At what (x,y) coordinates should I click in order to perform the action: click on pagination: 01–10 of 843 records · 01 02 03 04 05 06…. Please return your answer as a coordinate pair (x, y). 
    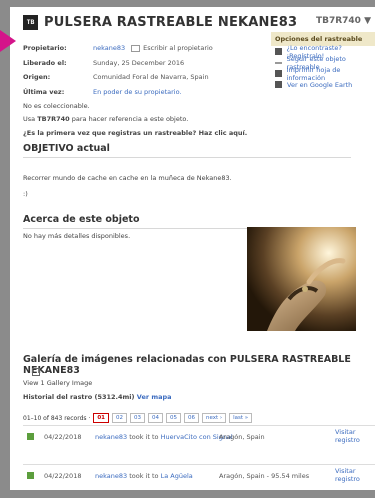
    Looking at the image, I should click on (138, 418).